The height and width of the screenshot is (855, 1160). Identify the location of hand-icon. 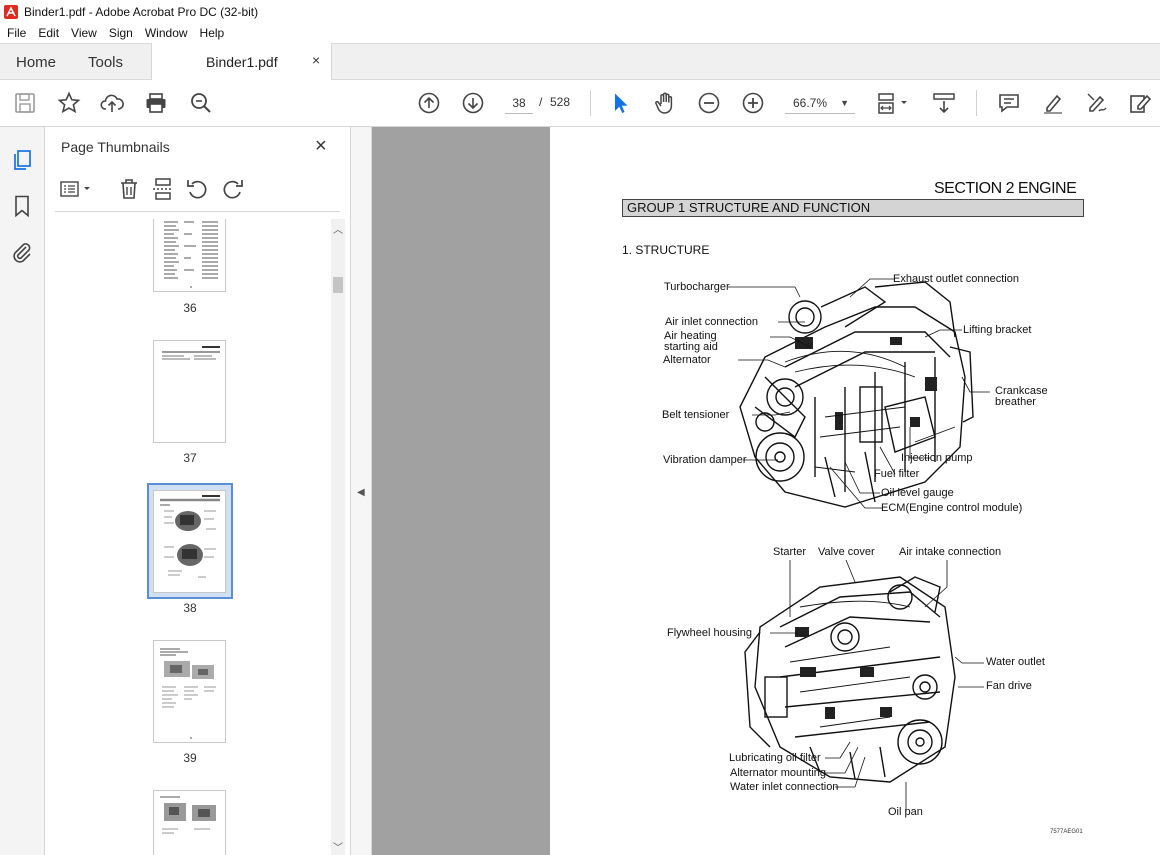
(665, 103).